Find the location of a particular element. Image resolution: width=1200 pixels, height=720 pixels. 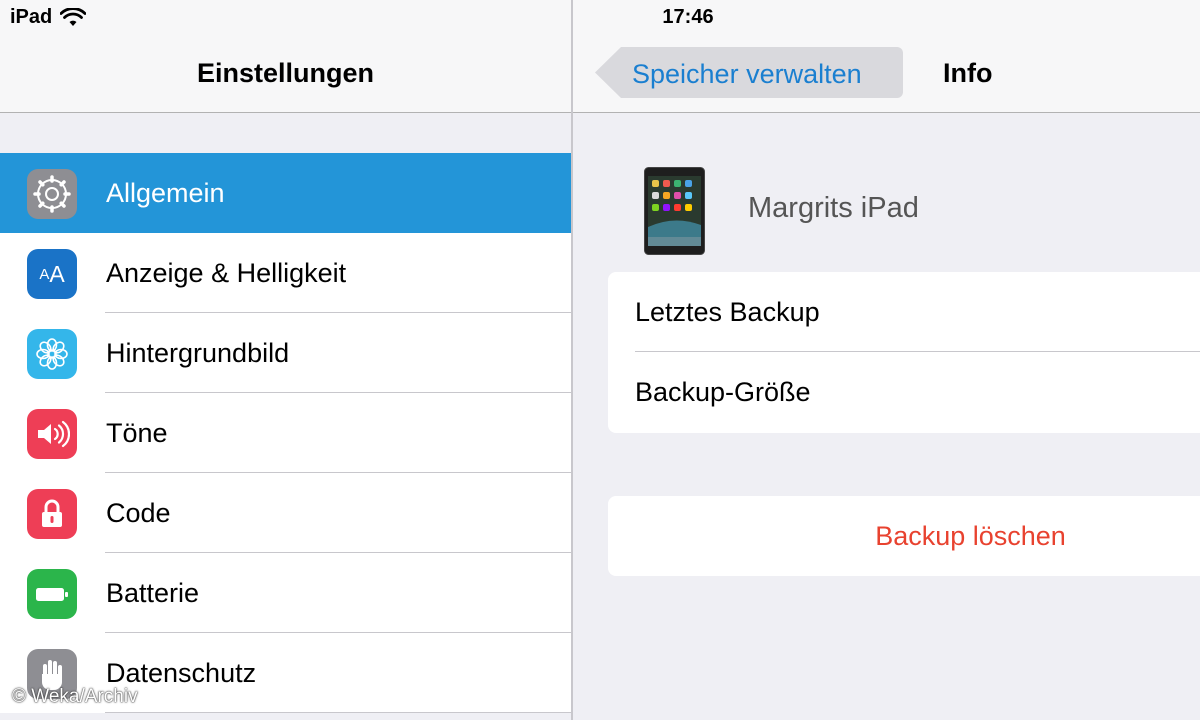

sidebar-item-label: Datenschutz is located at coordinates (181, 672).